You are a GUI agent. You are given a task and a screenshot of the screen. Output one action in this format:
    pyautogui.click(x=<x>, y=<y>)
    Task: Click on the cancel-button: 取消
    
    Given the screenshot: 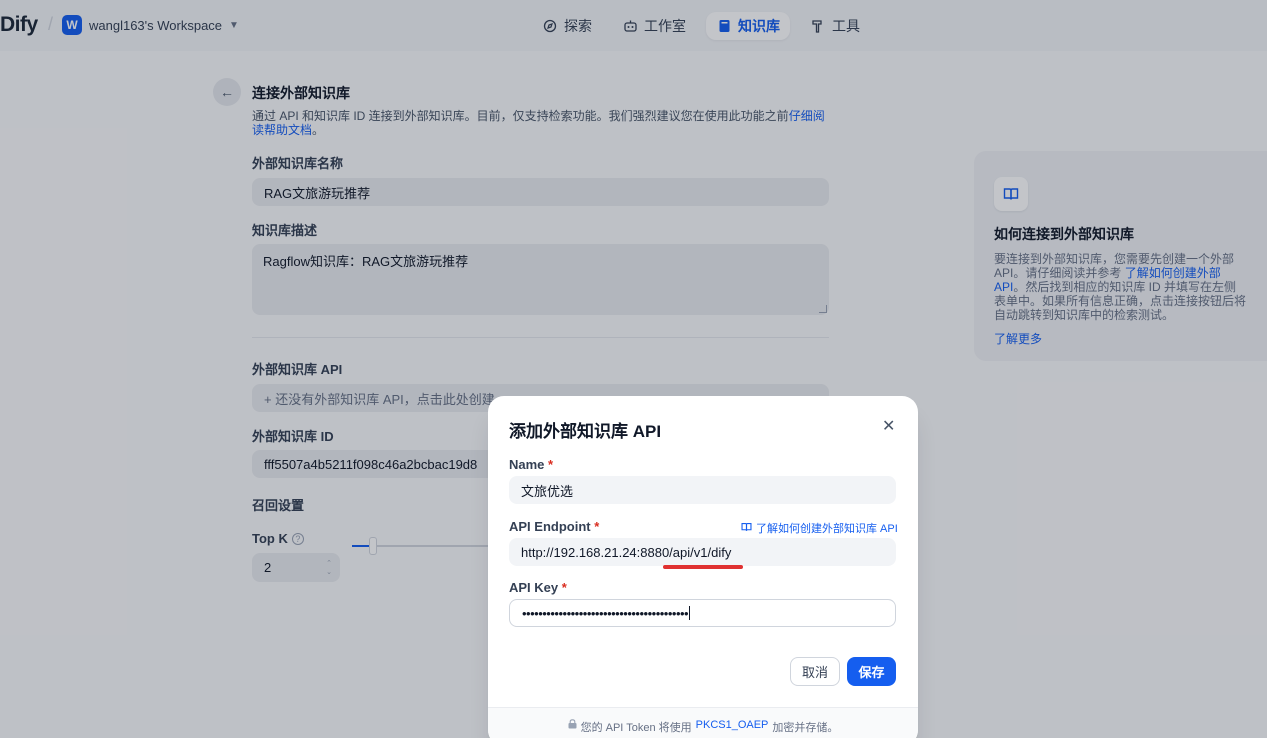 What is the action you would take?
    pyautogui.click(x=815, y=671)
    